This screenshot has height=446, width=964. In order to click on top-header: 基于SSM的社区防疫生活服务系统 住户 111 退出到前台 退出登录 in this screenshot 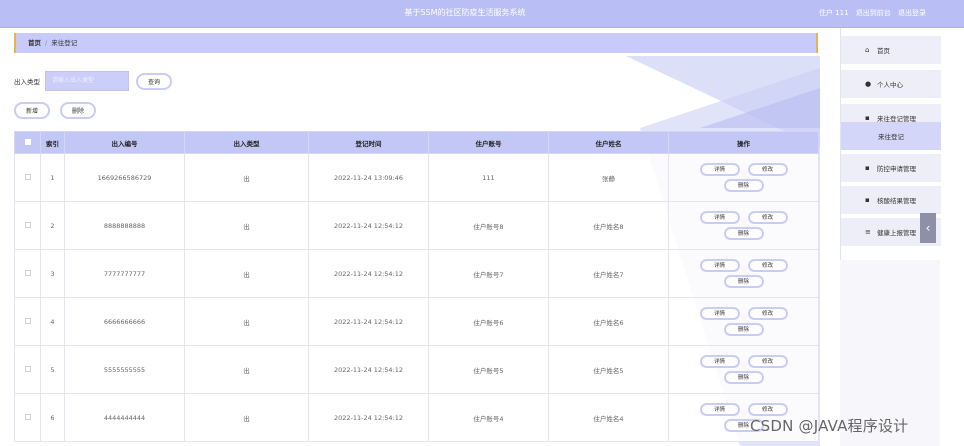, I will do `click(482, 14)`.